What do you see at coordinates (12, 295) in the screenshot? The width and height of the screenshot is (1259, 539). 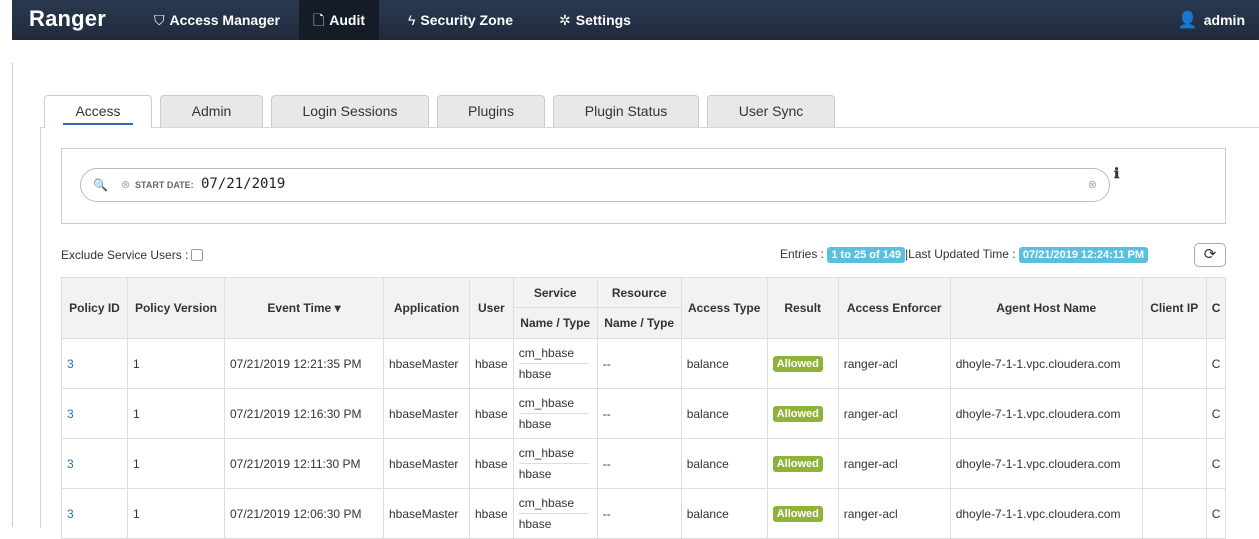 I see `page-border` at bounding box center [12, 295].